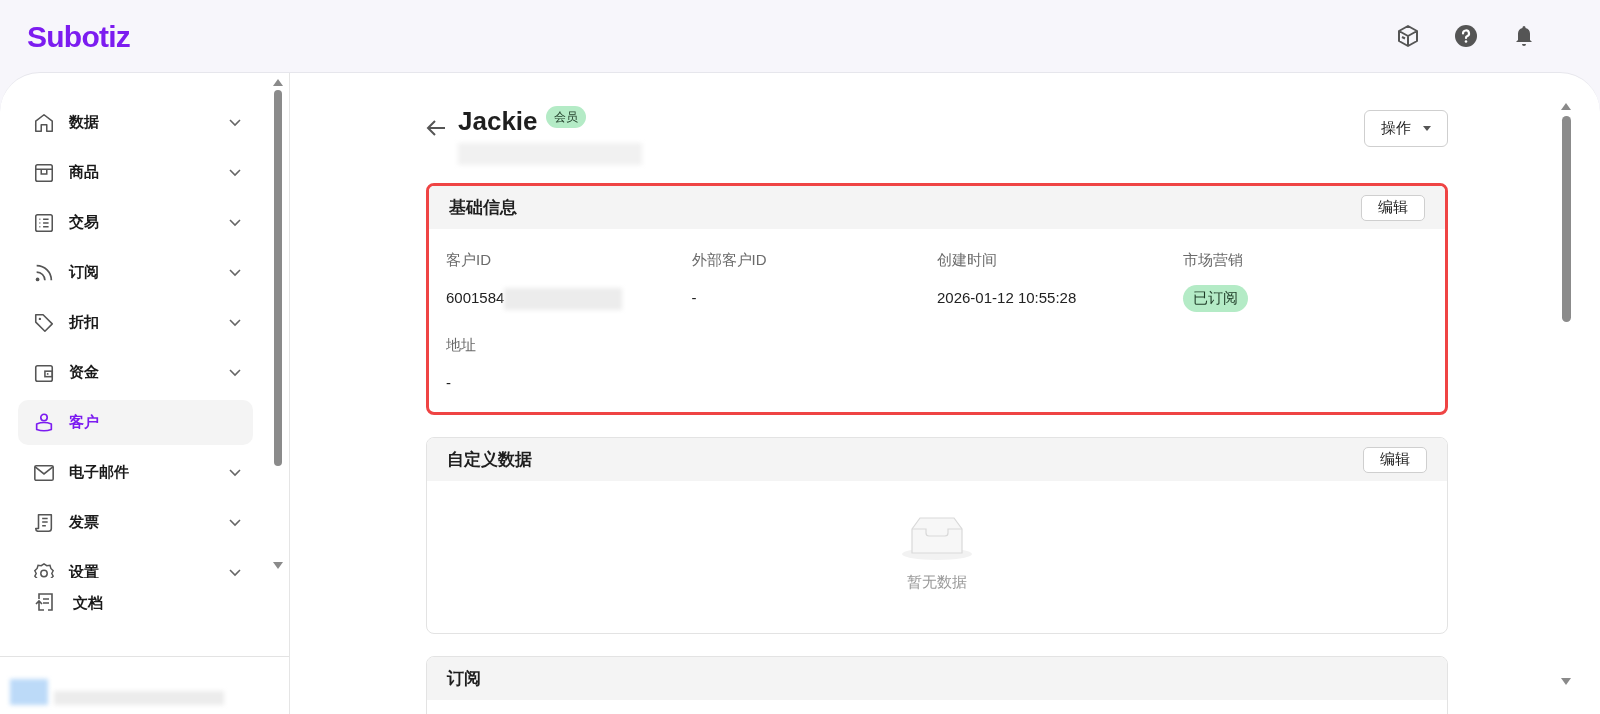  I want to click on sidebar-item: 电子邮件, so click(135, 472).